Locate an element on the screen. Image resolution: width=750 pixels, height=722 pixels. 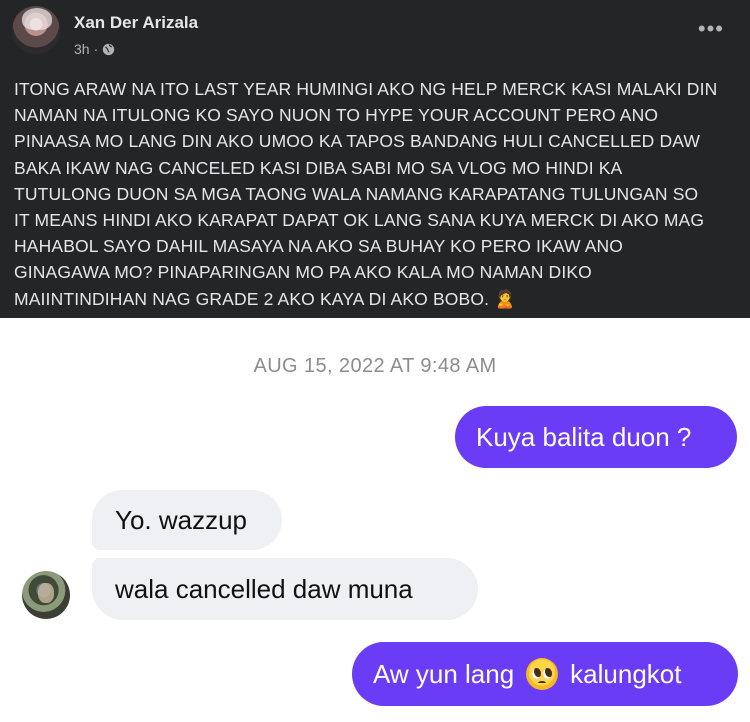
post-author-name: Xan Der Arizala is located at coordinates (136, 23).